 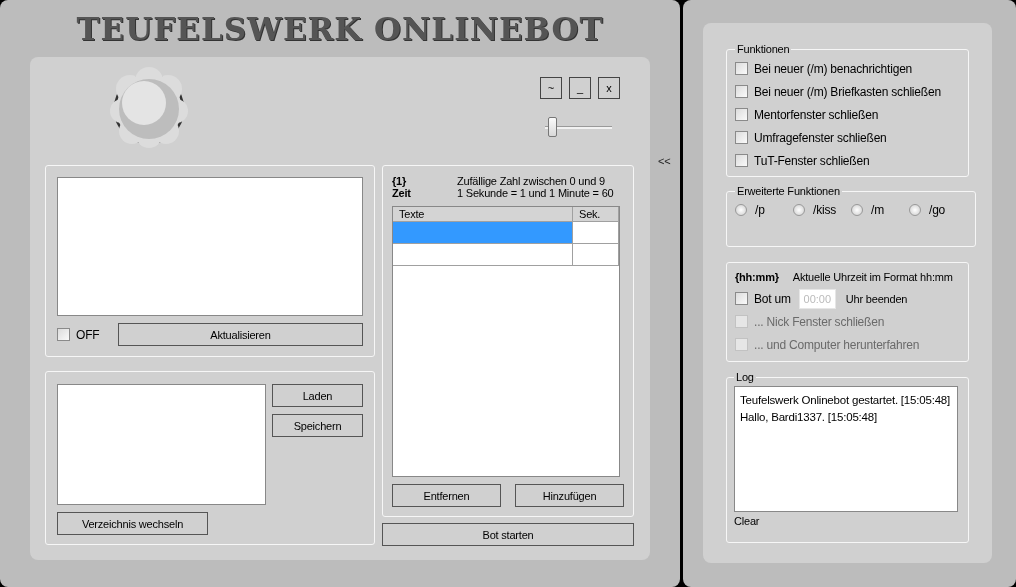 I want to click on placeholder-token: {1}, so click(x=400, y=181).